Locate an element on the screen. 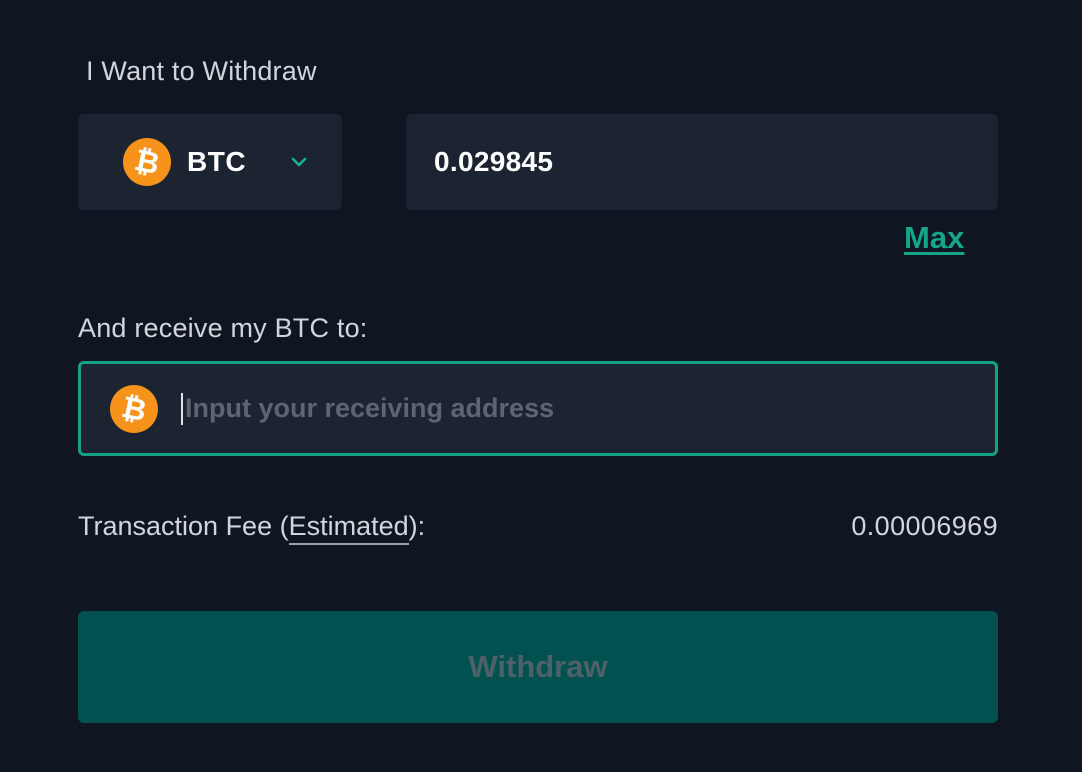  transaction-fee-label: Transaction Fee (Estimated): is located at coordinates (251, 526).